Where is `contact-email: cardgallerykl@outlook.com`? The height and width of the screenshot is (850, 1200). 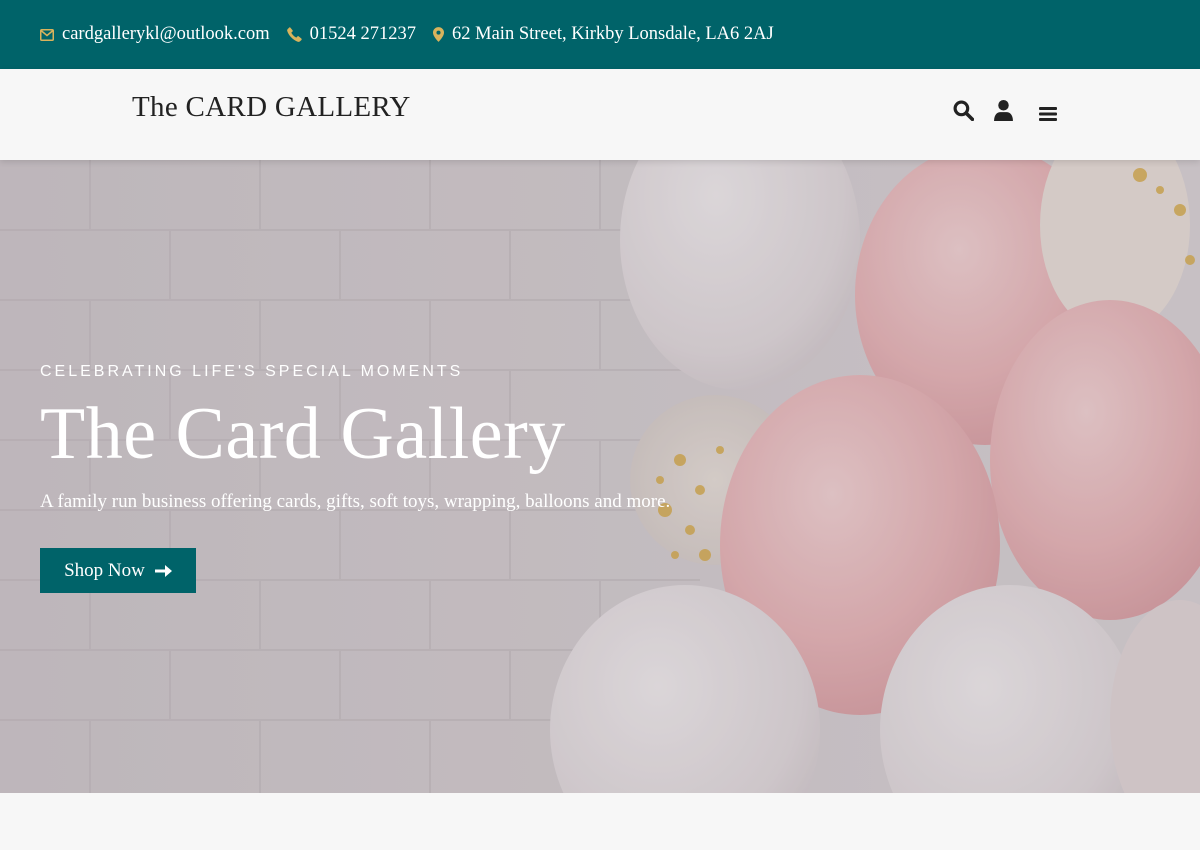
contact-email: cardgallerykl@outlook.com is located at coordinates (155, 34).